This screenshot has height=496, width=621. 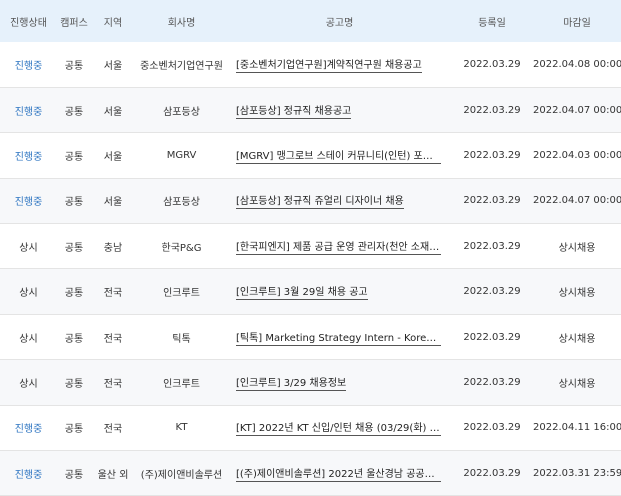 I want to click on title-cell: [인크루트] 3월 29일 채용 공고, so click(x=339, y=291).